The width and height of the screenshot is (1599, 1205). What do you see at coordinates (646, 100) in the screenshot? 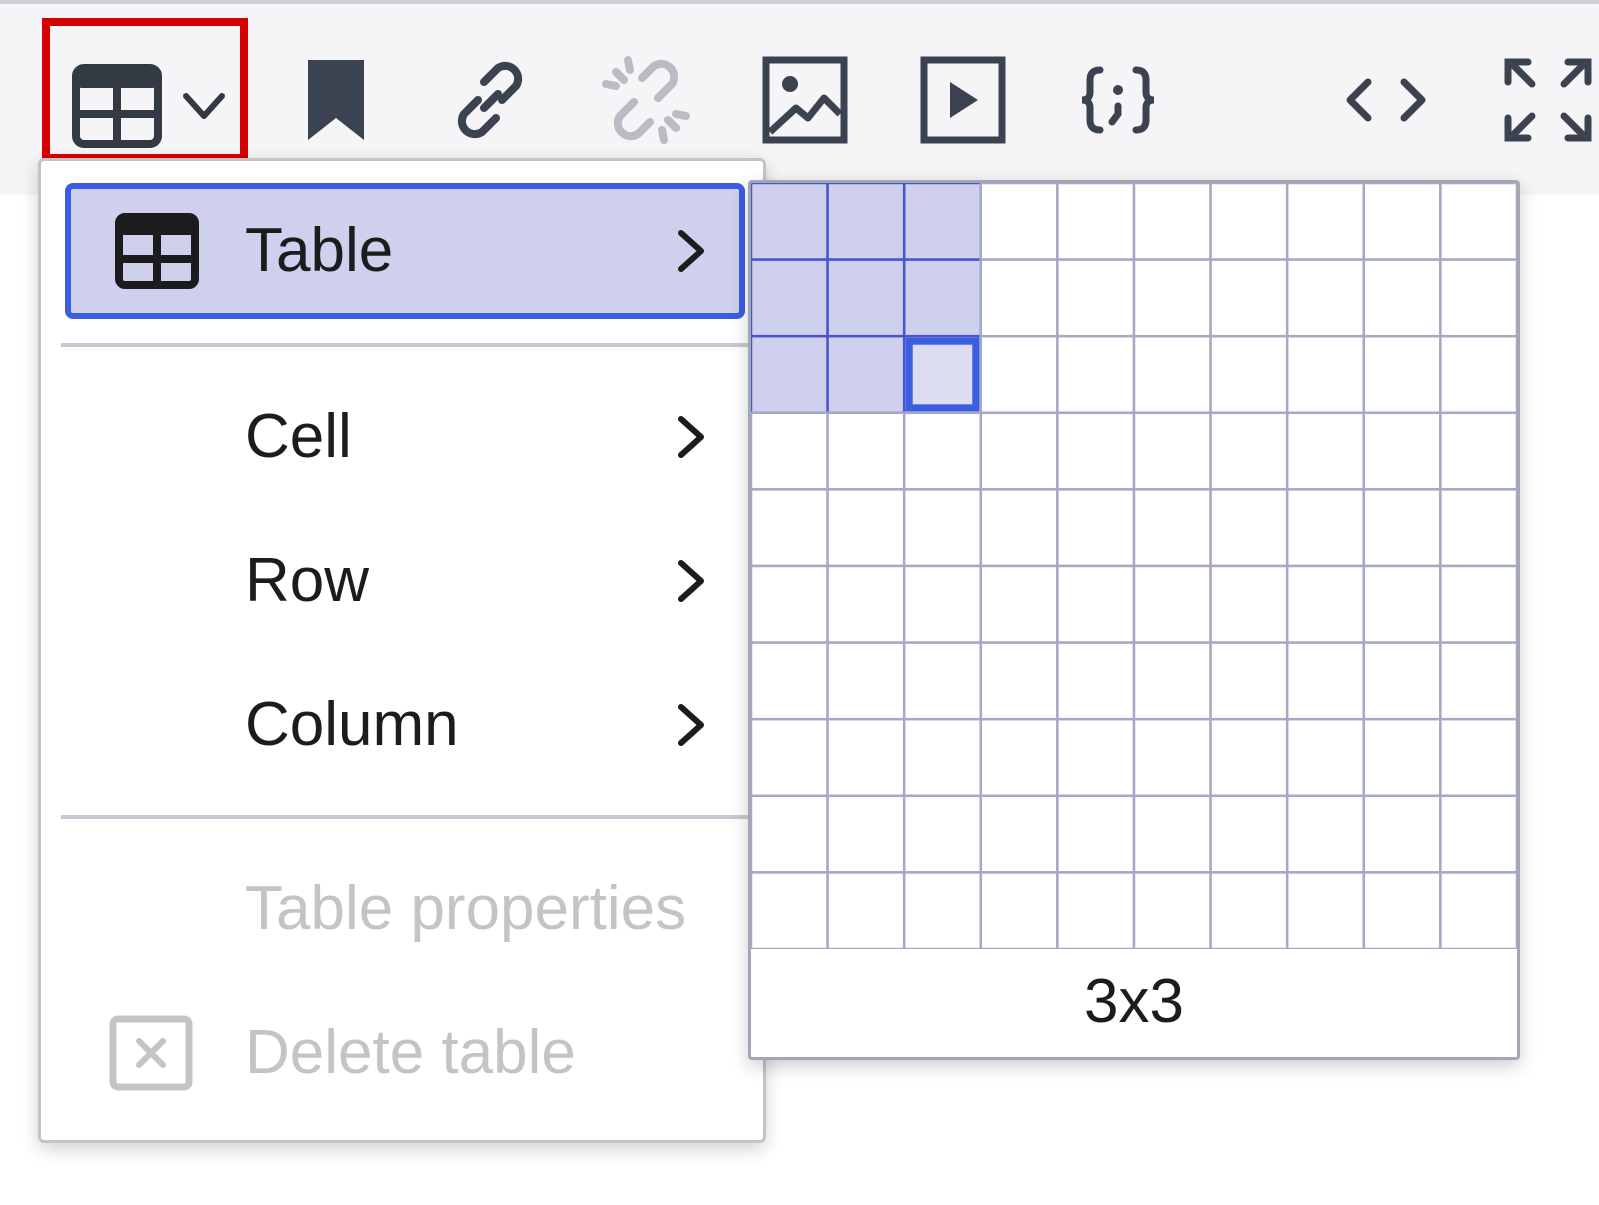
I see `unlink-button` at bounding box center [646, 100].